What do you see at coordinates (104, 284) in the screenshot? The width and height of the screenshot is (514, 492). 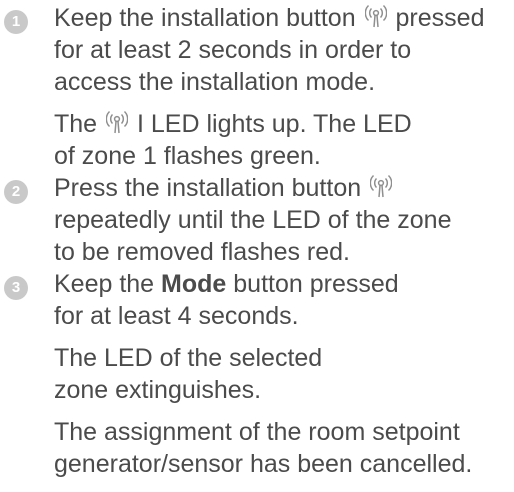 I see `step-text: Keep the` at bounding box center [104, 284].